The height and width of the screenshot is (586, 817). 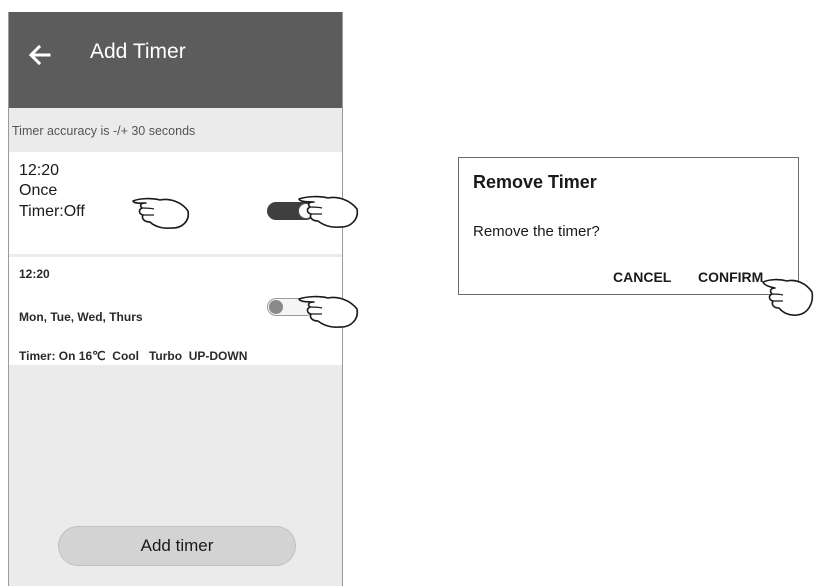 I want to click on app-header: Add Timer, so click(x=175, y=60).